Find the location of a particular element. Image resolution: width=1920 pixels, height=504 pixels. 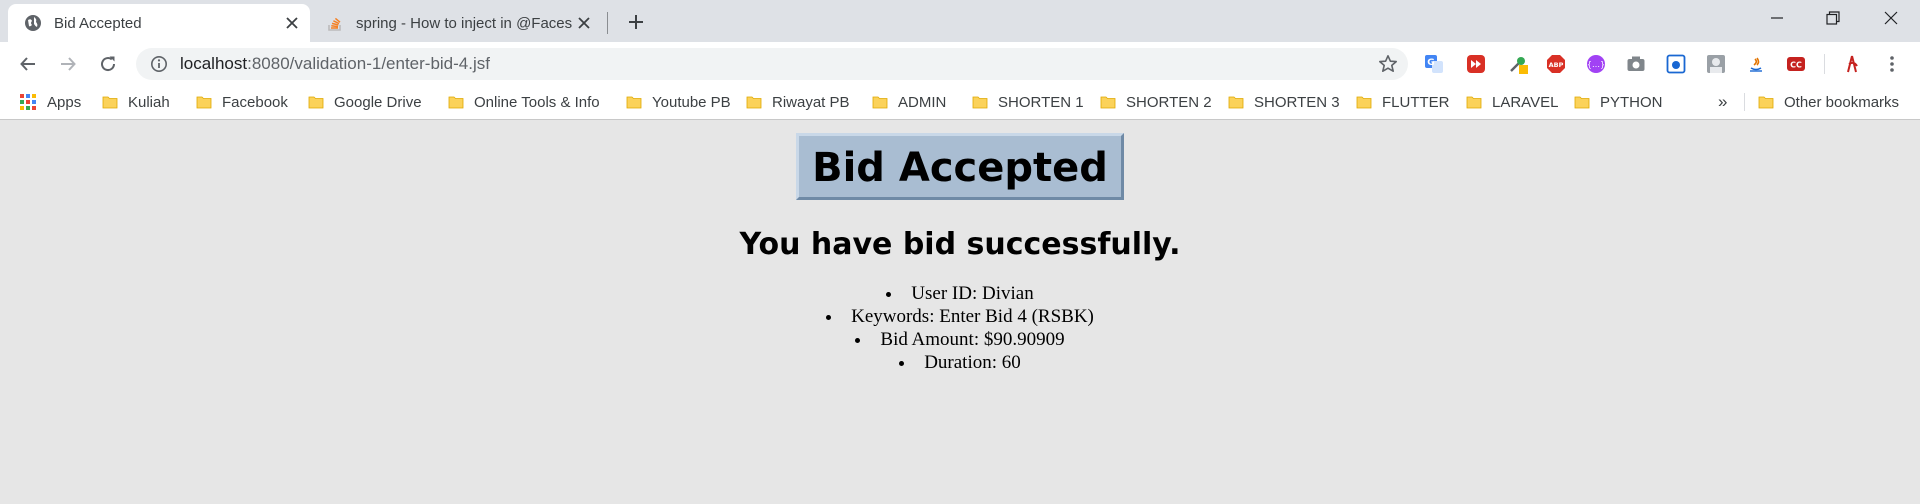

forward-button is located at coordinates (68, 64).